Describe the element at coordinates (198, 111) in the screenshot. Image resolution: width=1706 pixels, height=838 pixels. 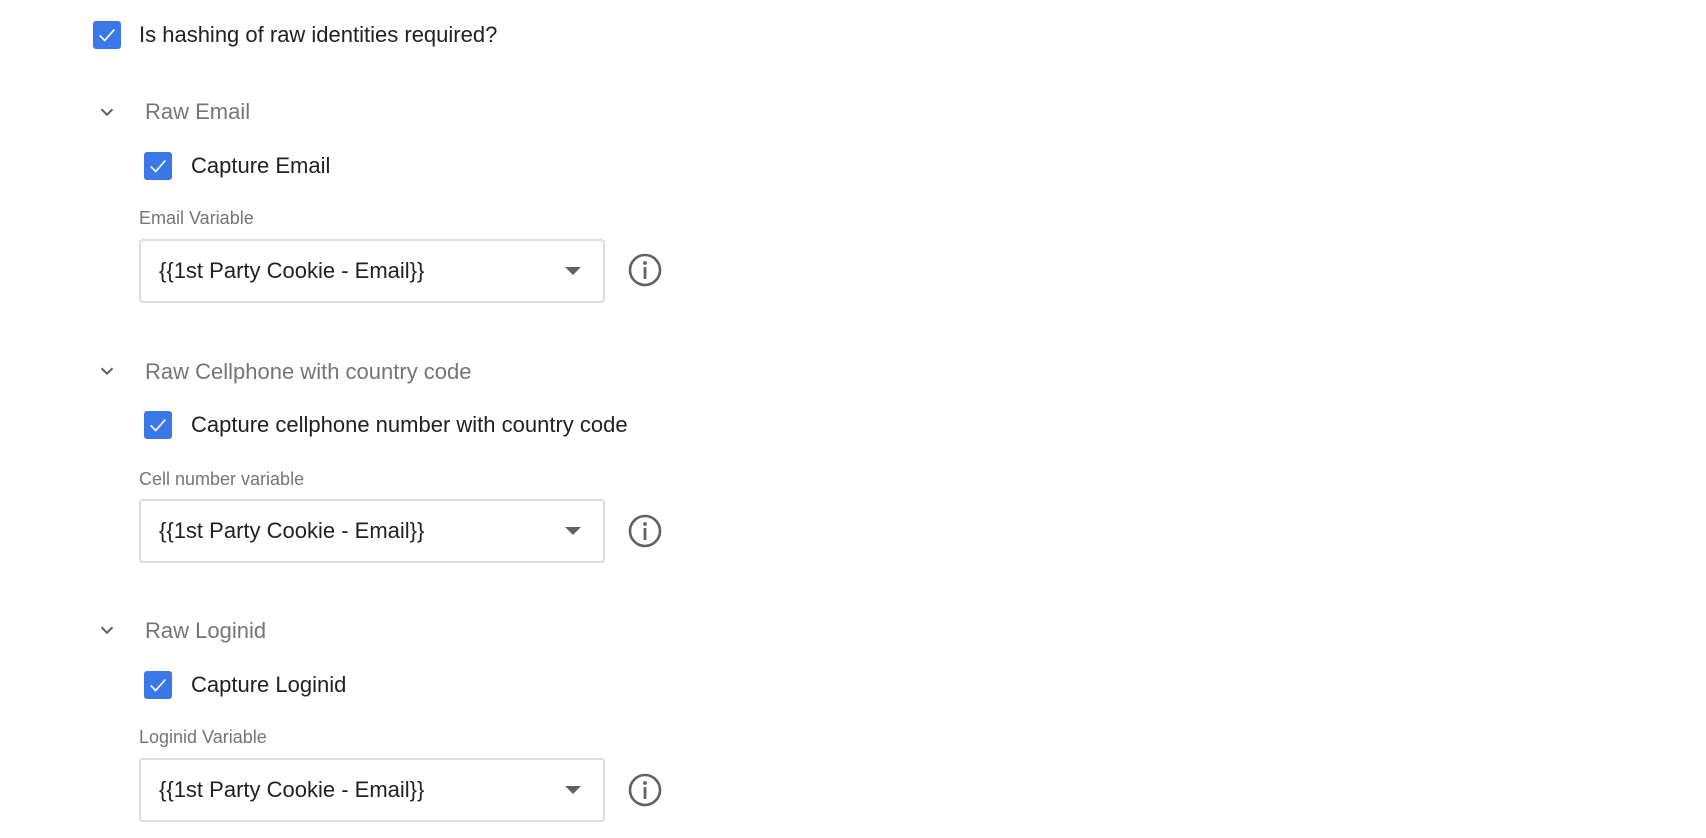
I see `section-title-raw-email: Raw Email` at that location.